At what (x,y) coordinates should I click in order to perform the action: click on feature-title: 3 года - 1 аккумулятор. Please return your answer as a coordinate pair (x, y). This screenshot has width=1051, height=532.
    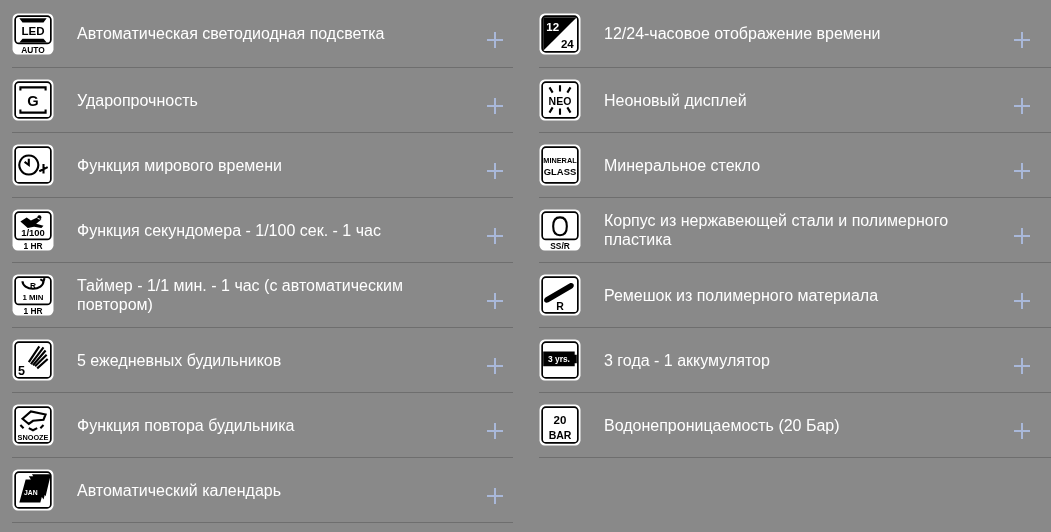
    Looking at the image, I should click on (687, 360).